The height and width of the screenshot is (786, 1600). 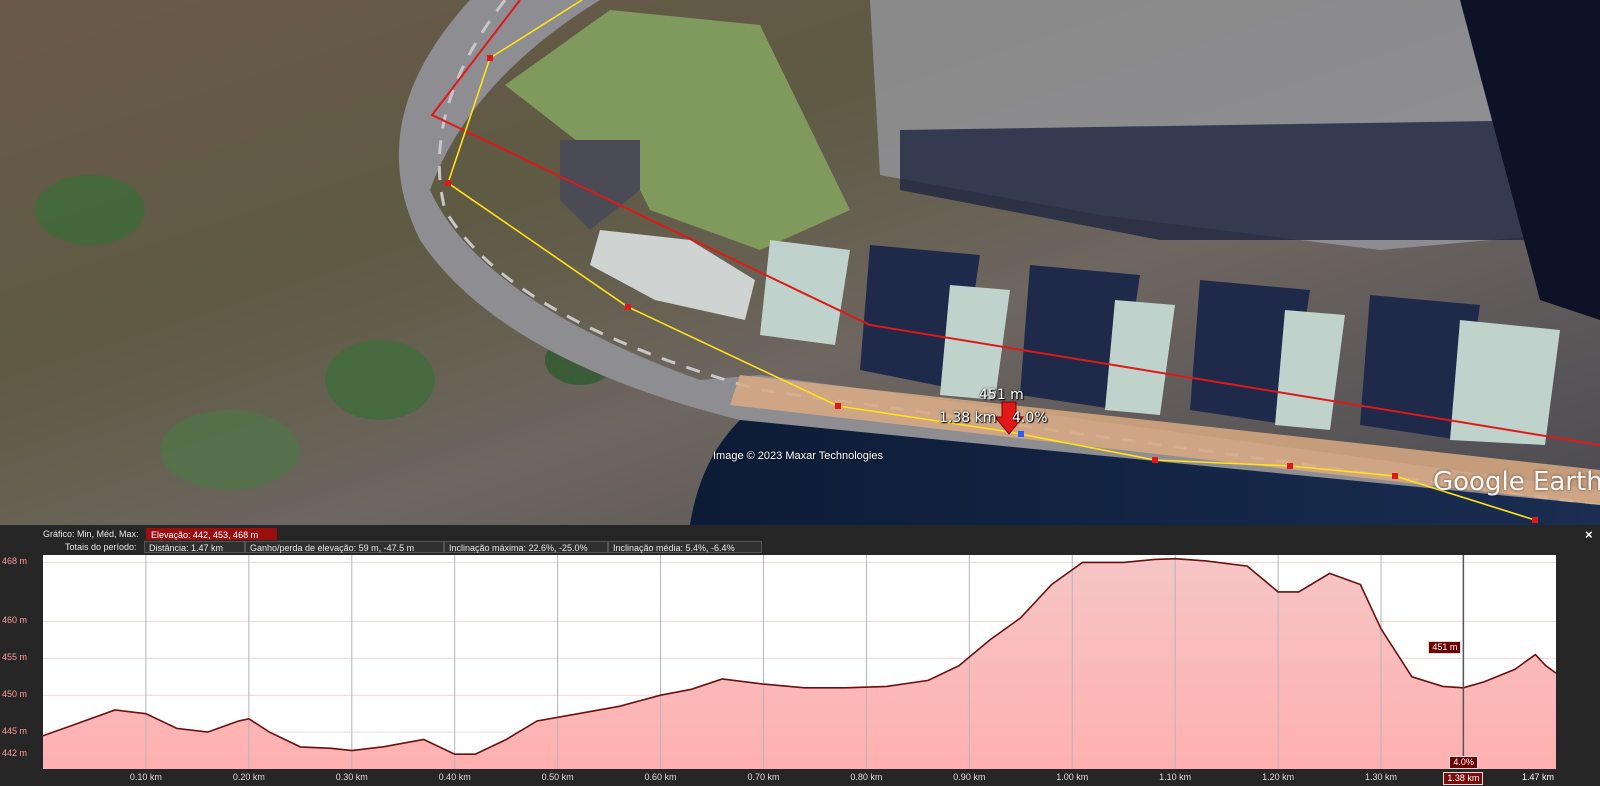 I want to click on max-slope-stat: Inclinação máxima: 22.6%, -25.0%, so click(x=526, y=547).